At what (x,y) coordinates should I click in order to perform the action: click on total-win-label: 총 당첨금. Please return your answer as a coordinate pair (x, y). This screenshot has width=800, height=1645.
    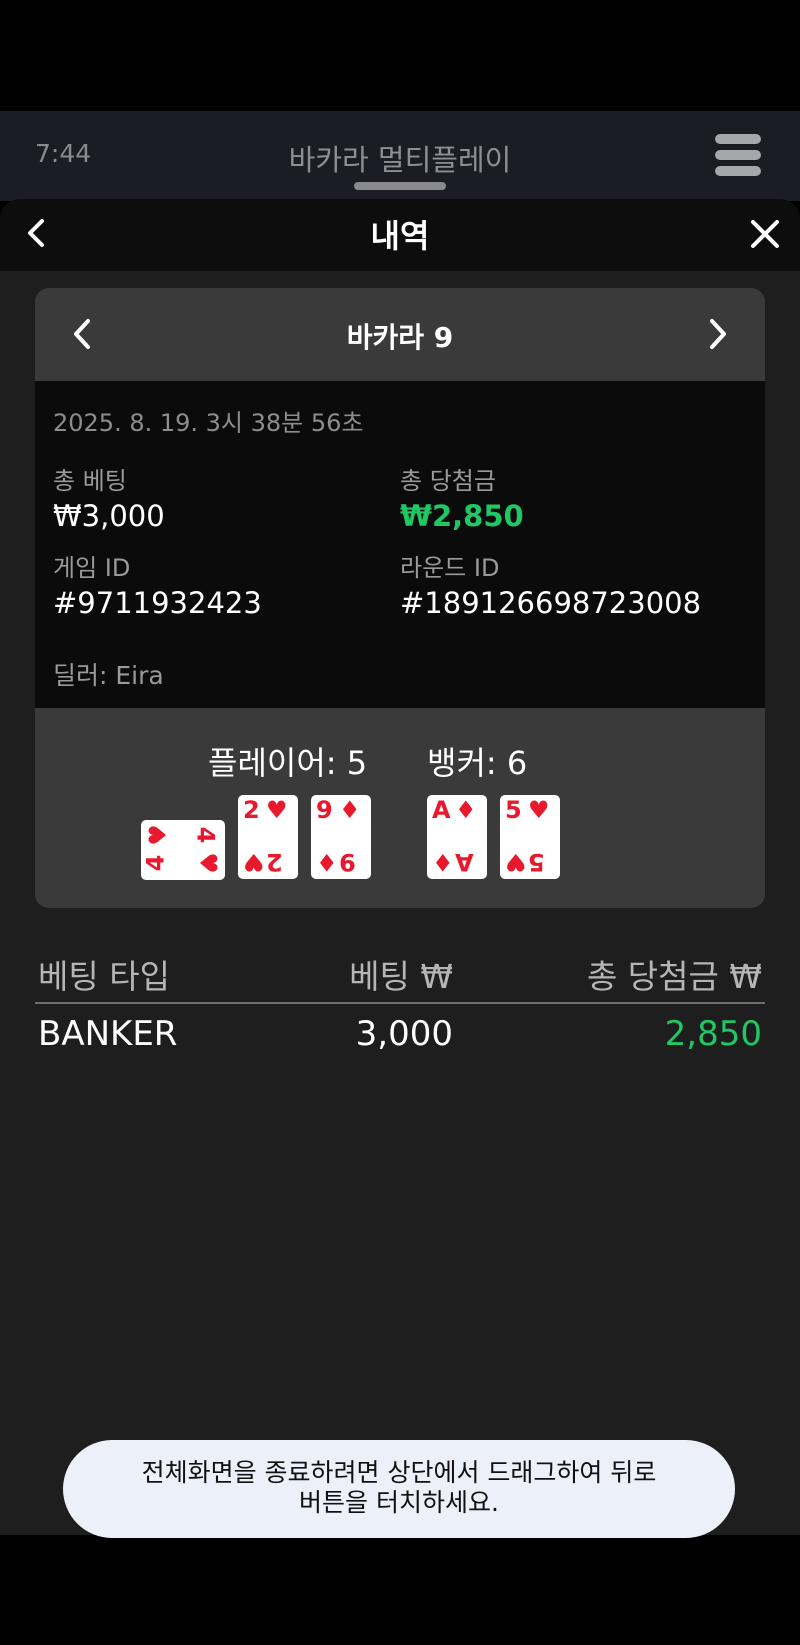
    Looking at the image, I should click on (448, 481).